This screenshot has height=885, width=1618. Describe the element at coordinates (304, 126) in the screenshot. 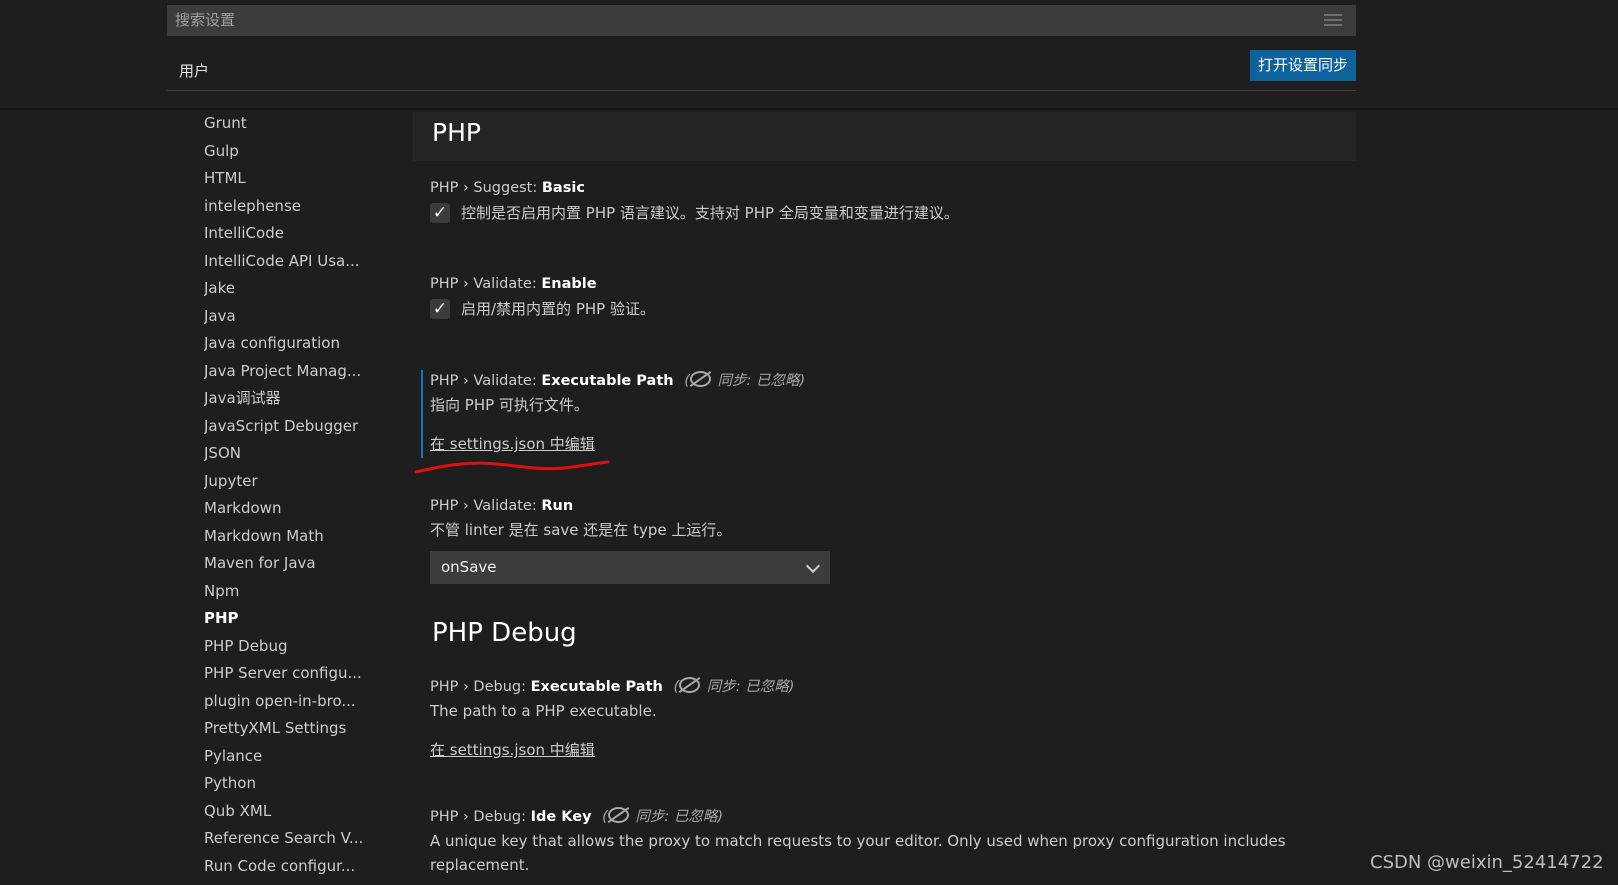

I see `toc-item: Grunt` at that location.